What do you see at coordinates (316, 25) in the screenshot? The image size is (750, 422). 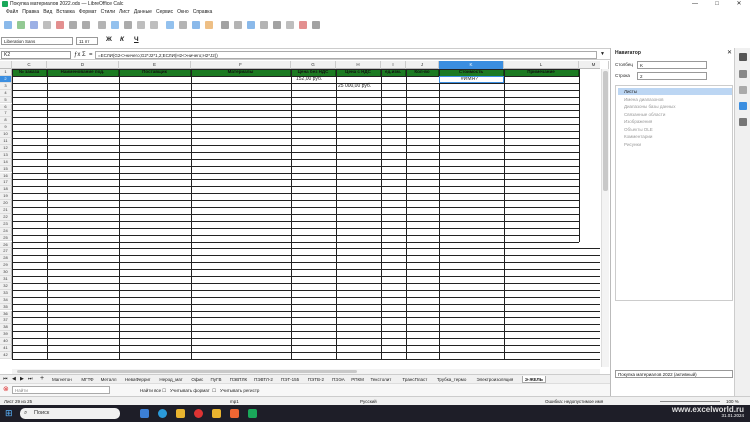 I see `comment-icon` at bounding box center [316, 25].